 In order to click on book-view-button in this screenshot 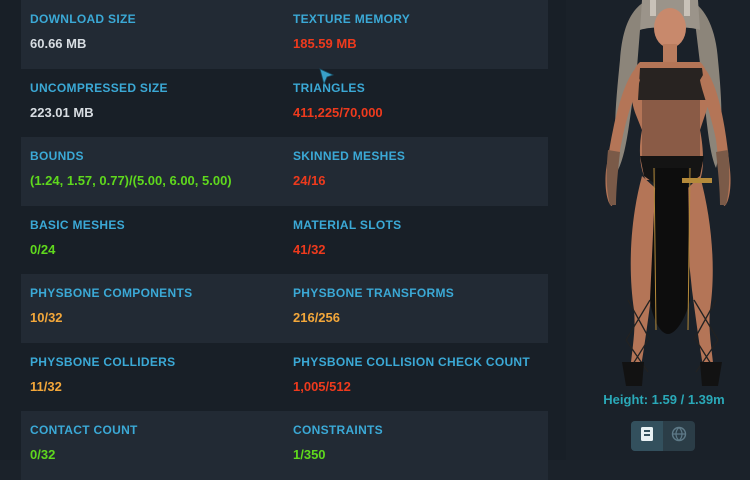, I will do `click(647, 436)`.